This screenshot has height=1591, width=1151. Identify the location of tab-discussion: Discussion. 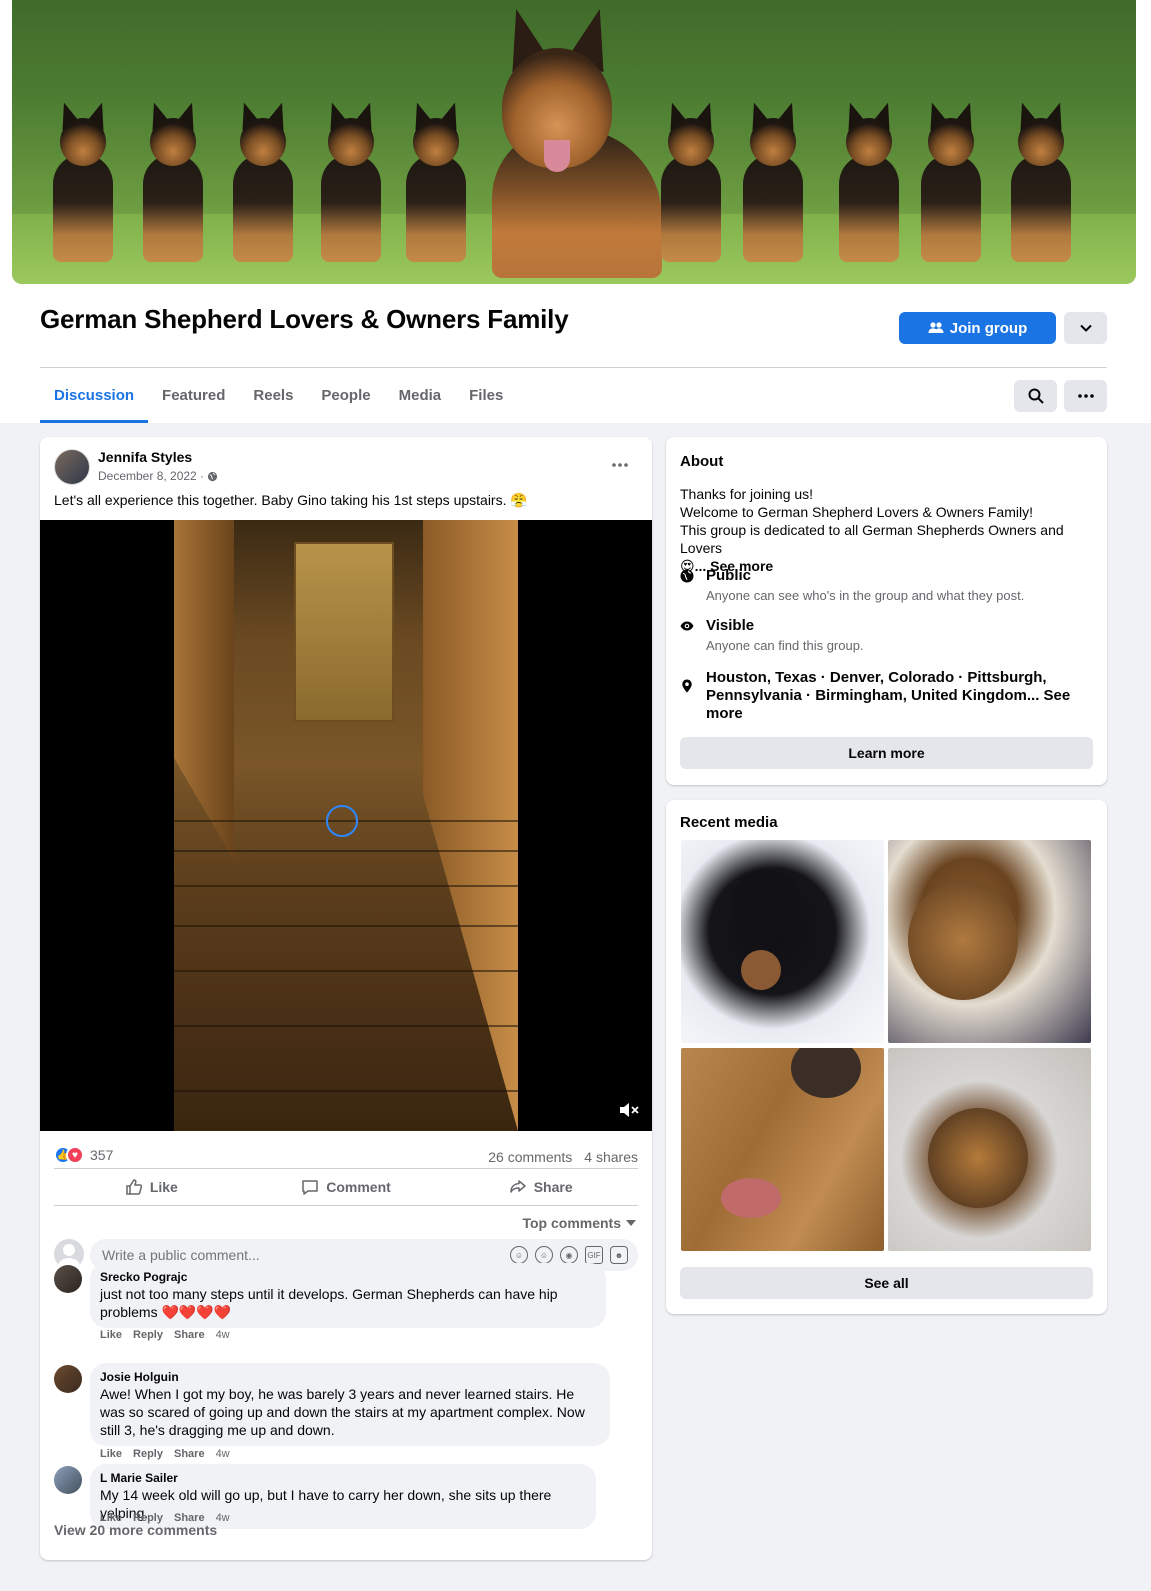
(94, 397).